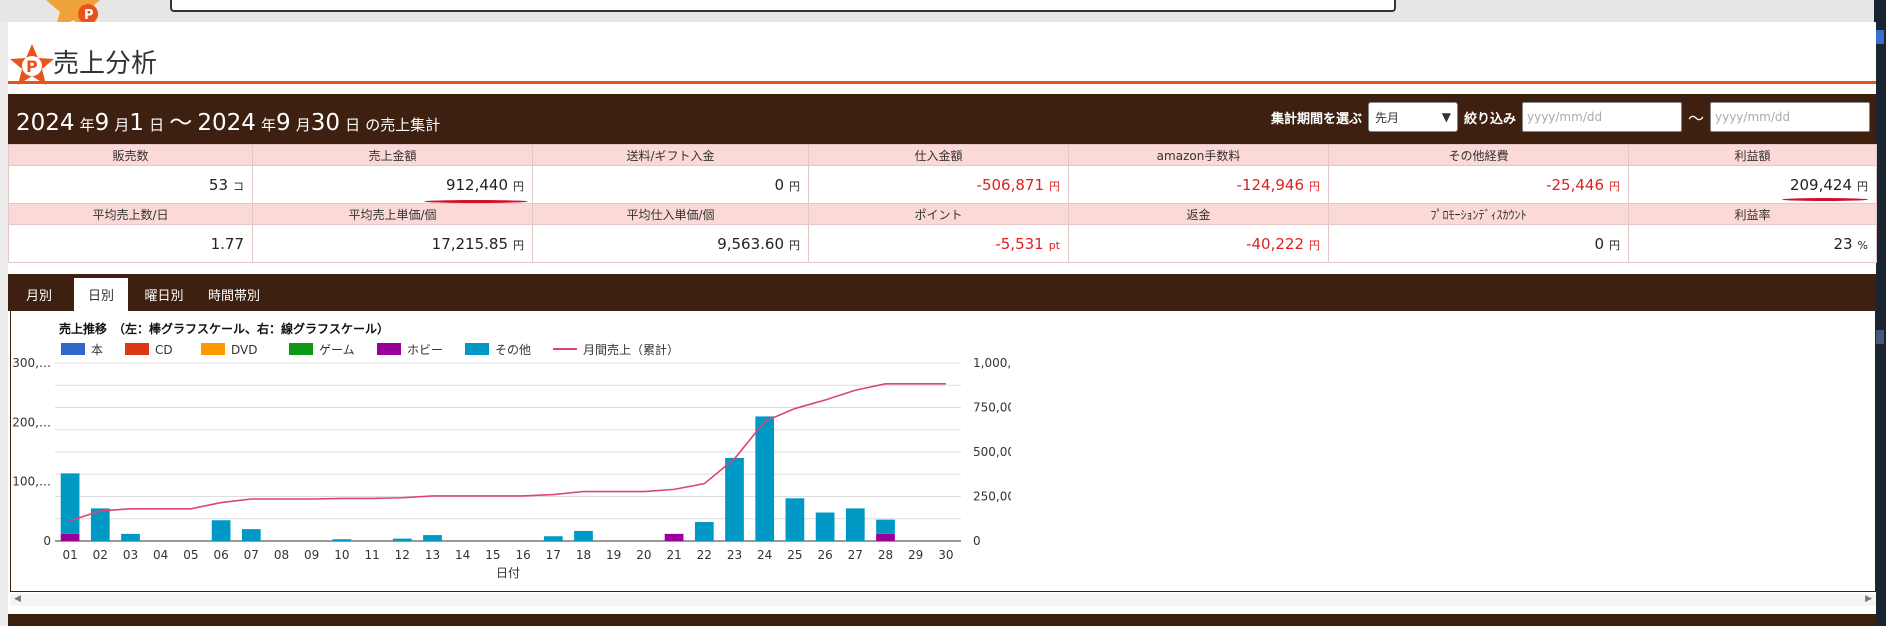  I want to click on summary-header: ﾌﾟﾛﾓｰｼｮﾝﾃﾞｨｽｶｳﾝﾄ, so click(1478, 214).